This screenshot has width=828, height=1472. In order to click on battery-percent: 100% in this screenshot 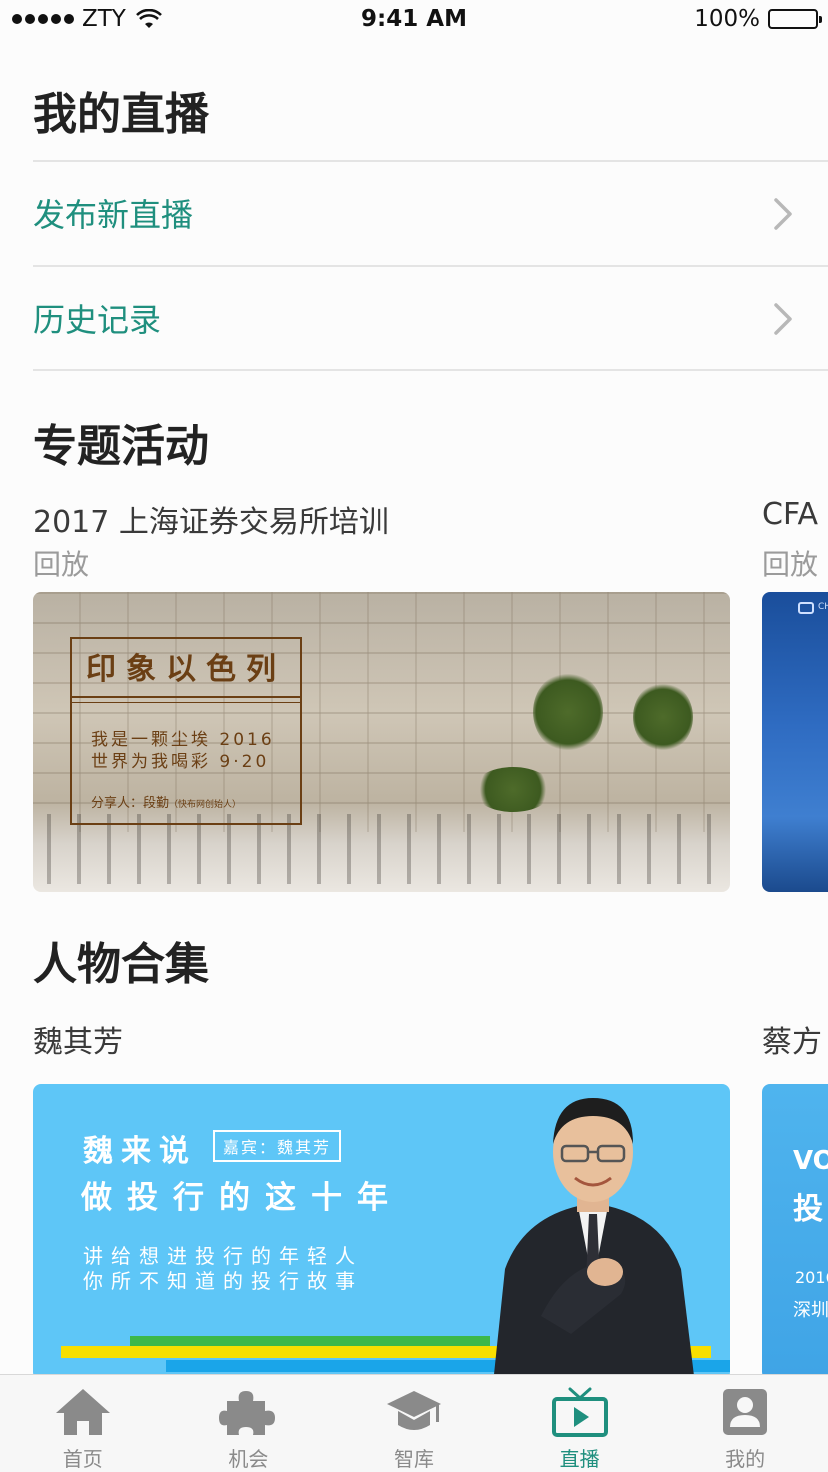, I will do `click(727, 19)`.